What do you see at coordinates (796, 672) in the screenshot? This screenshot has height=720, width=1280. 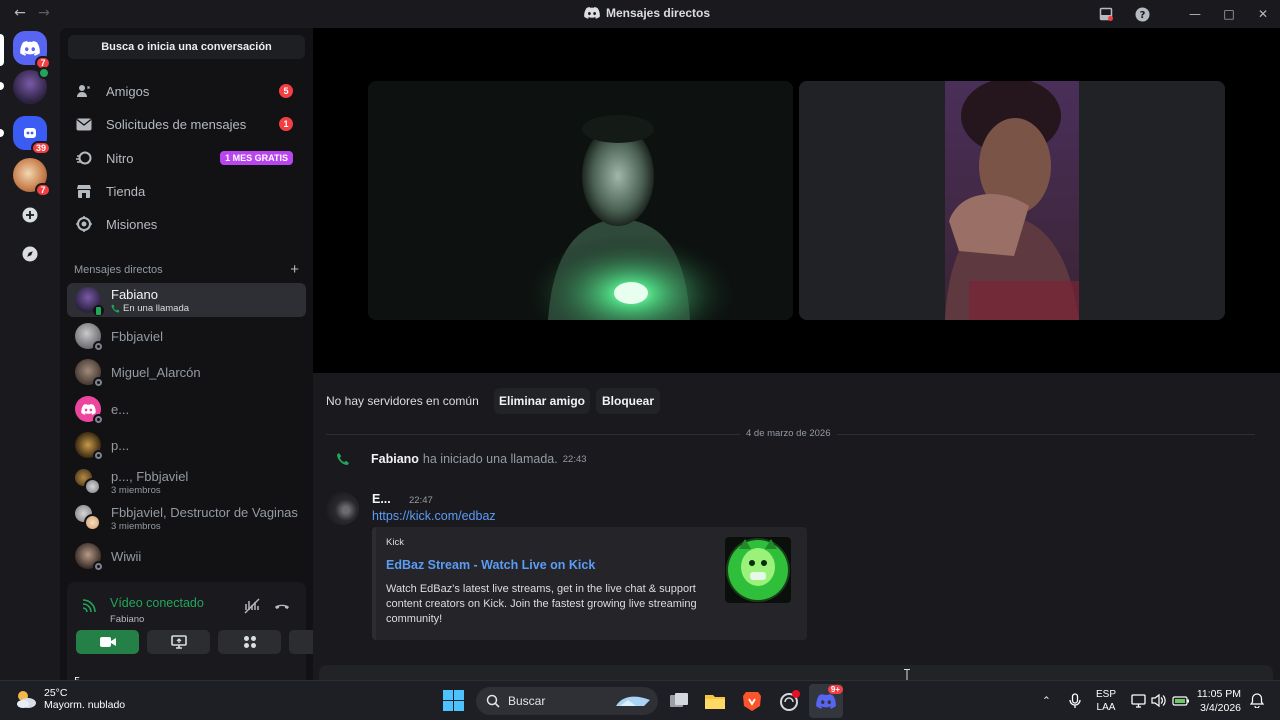 I see `message-input` at bounding box center [796, 672].